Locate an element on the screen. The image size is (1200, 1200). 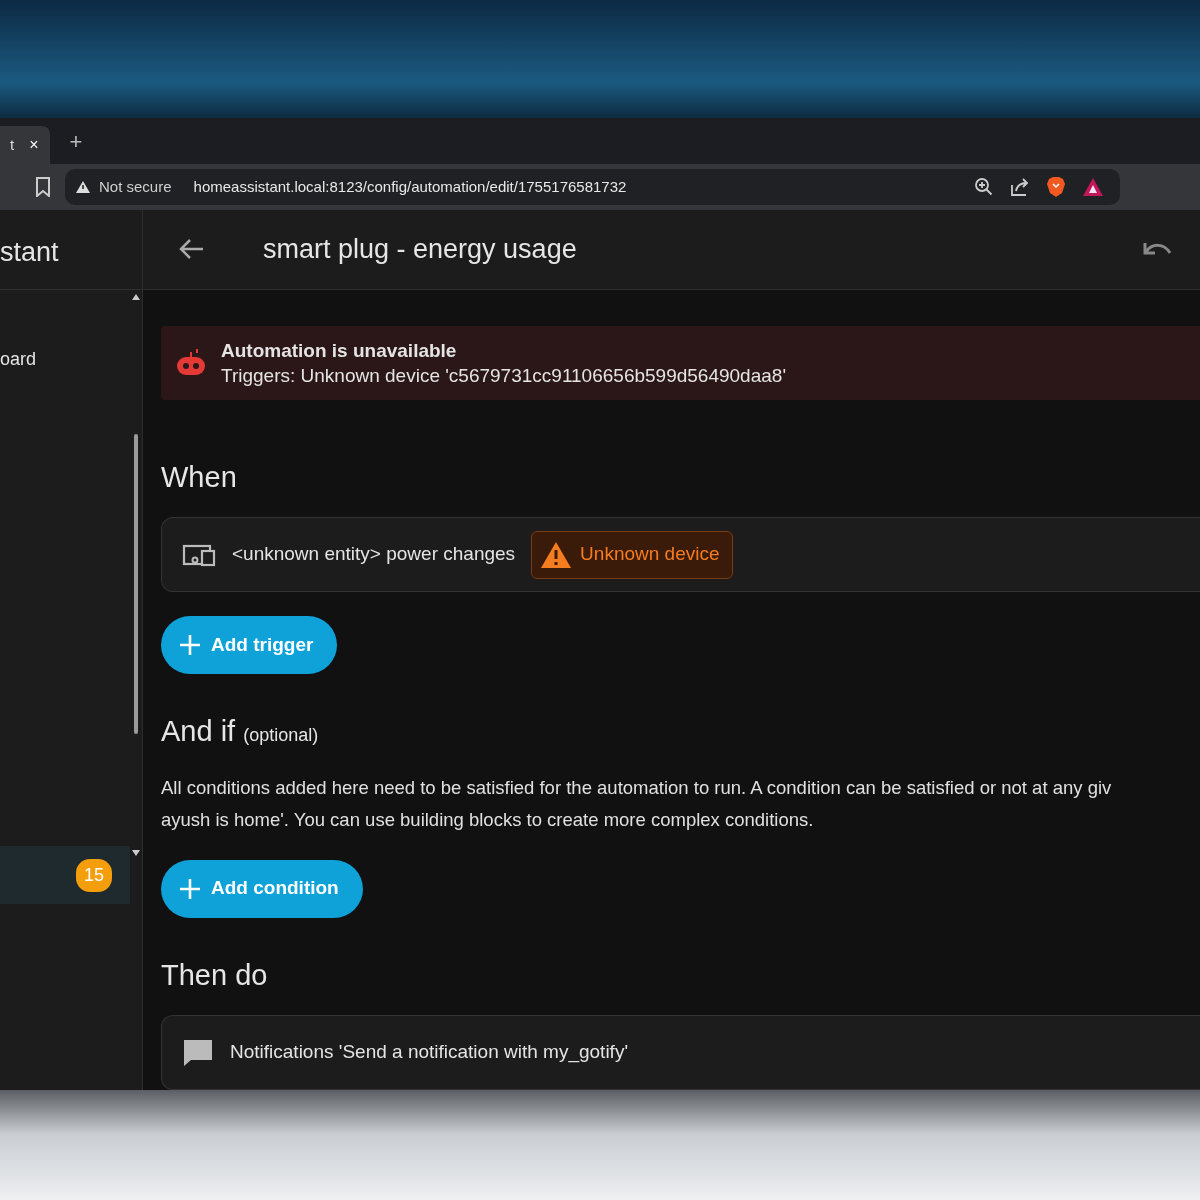
row-text: <unknown entity> power changes is located at coordinates (374, 554).